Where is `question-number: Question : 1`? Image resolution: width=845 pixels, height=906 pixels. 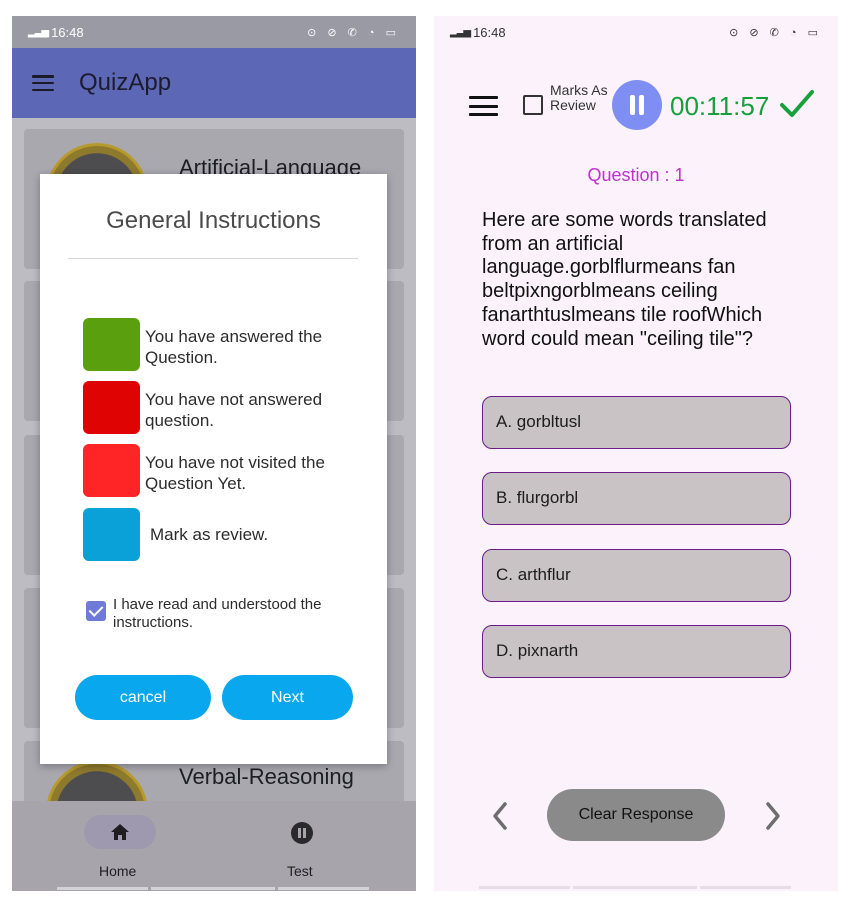
question-number: Question : 1 is located at coordinates (636, 175).